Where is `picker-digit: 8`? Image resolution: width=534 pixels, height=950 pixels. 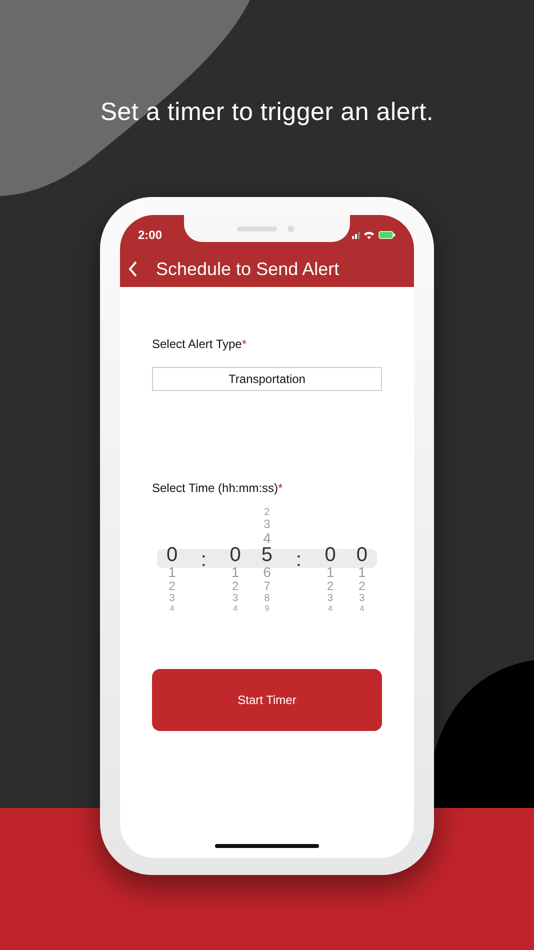
picker-digit: 8 is located at coordinates (267, 598).